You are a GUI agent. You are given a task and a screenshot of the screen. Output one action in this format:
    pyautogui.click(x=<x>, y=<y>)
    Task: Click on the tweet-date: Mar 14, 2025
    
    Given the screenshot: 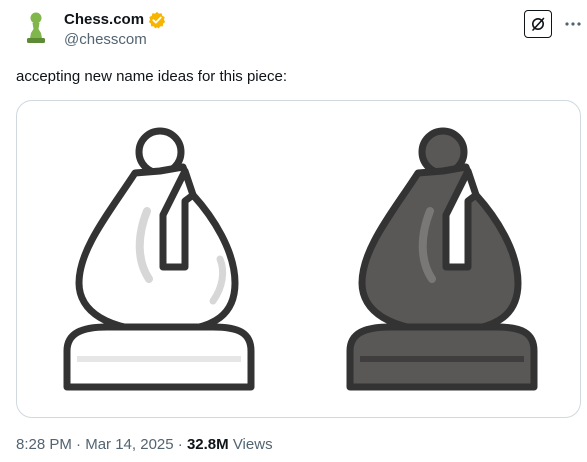 What is the action you would take?
    pyautogui.click(x=129, y=444)
    